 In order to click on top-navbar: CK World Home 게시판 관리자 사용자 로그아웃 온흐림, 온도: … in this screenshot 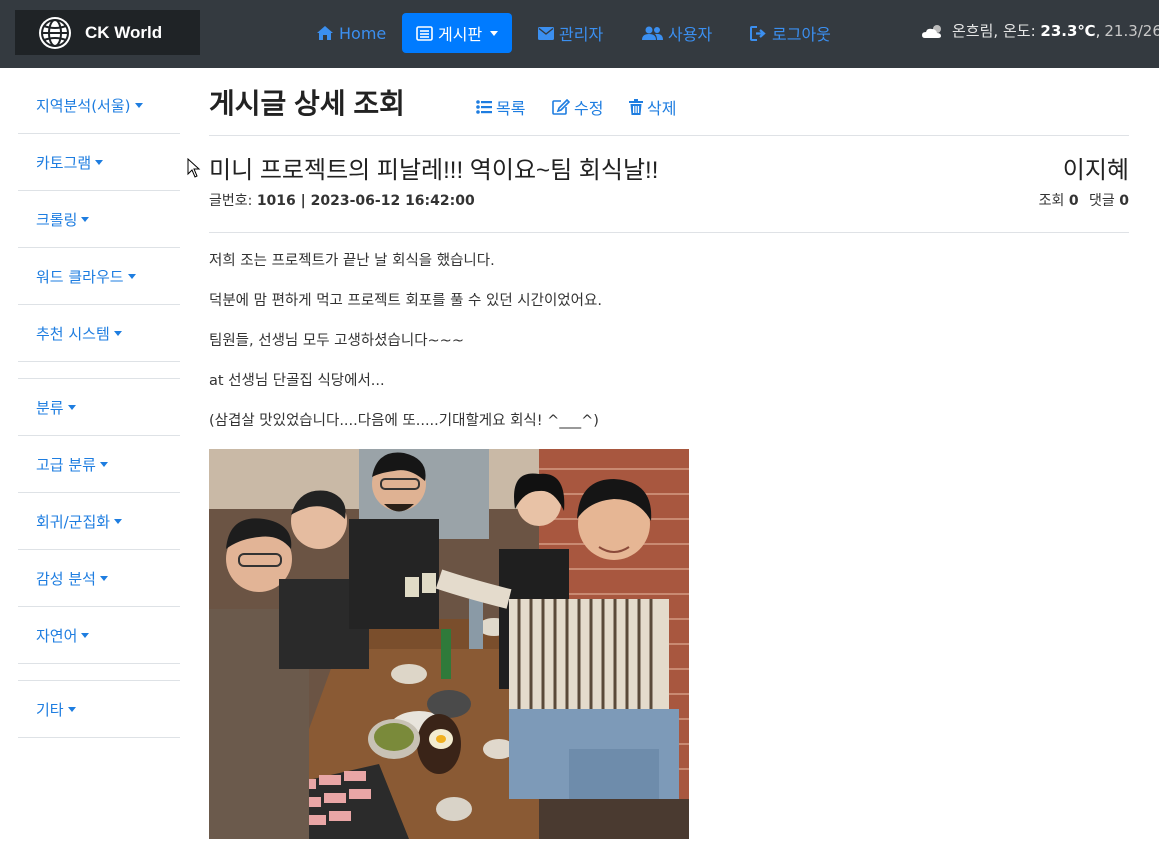, I will do `click(579, 34)`.